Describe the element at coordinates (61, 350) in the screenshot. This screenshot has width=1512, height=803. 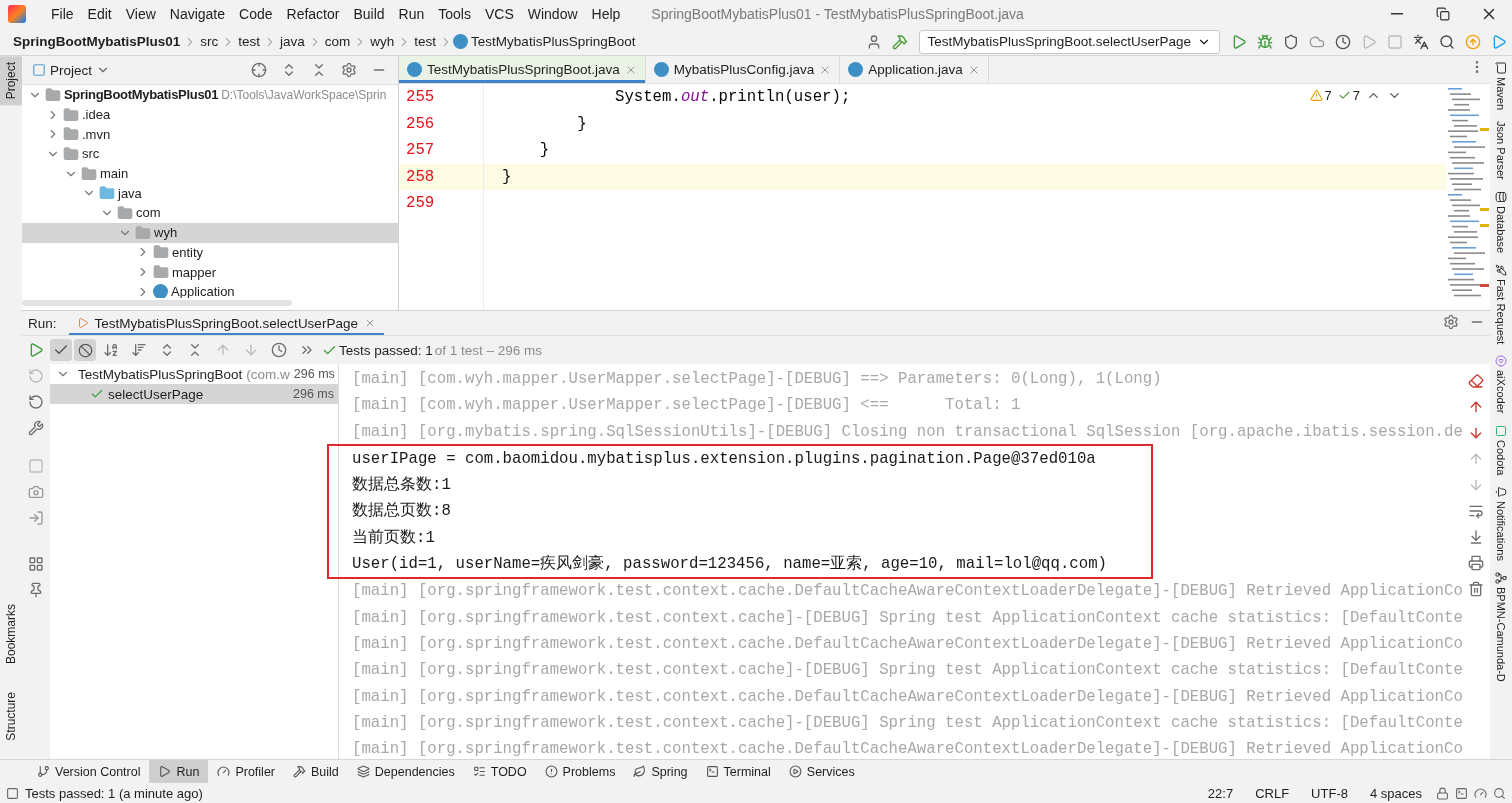
I see `show-passed-toggle` at that location.